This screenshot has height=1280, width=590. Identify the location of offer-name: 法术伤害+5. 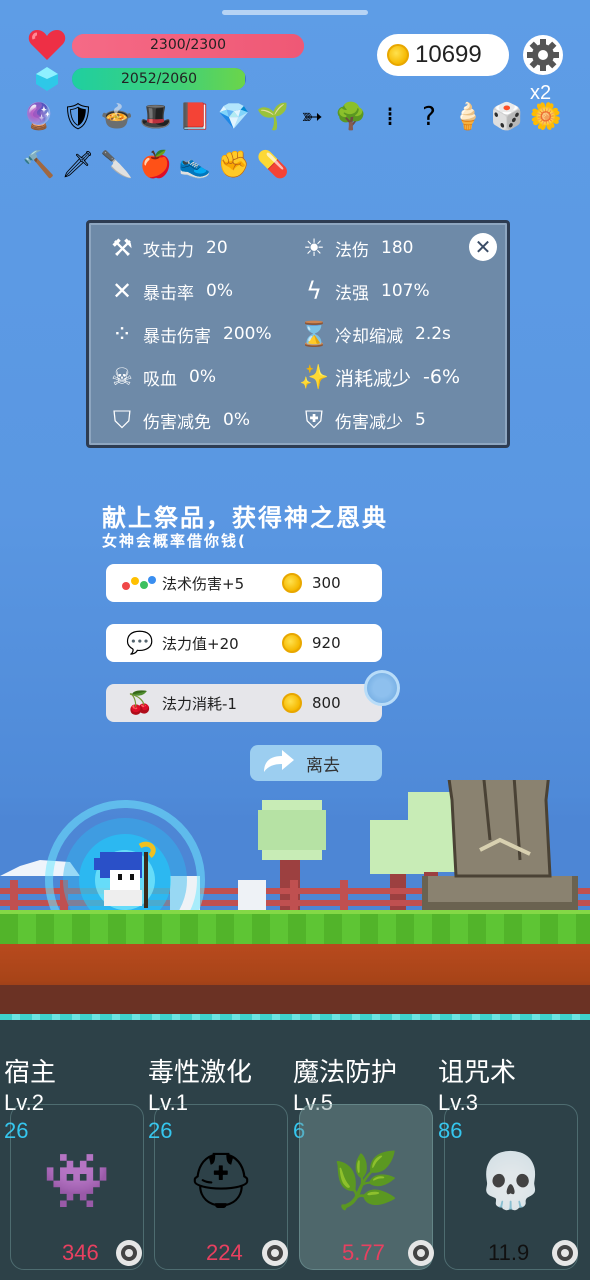
(203, 583).